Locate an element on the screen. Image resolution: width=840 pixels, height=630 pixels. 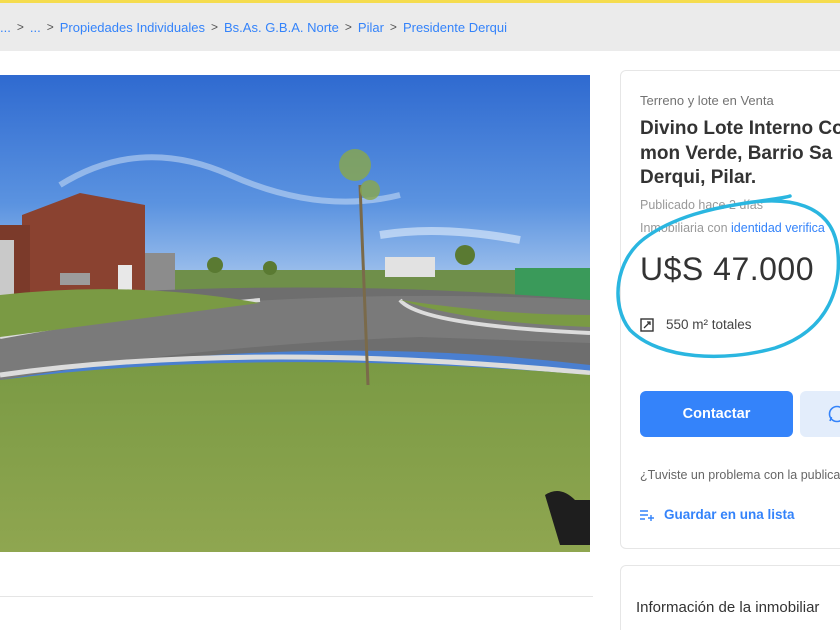
breadcrumb-item-presidente-derqui: Presidente Derqui is located at coordinates (455, 27).